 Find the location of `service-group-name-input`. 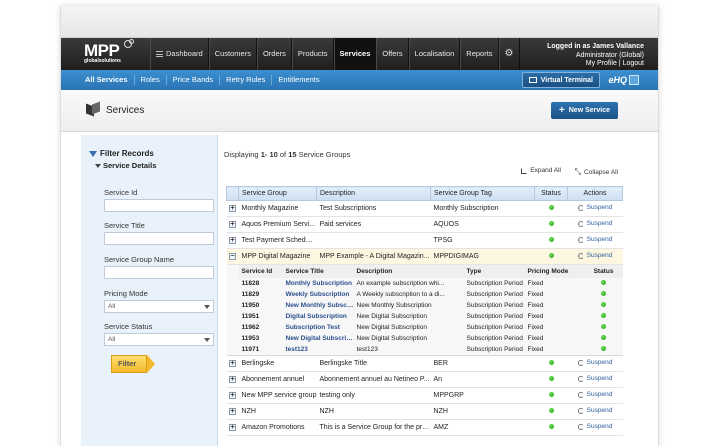

service-group-name-input is located at coordinates (159, 272).